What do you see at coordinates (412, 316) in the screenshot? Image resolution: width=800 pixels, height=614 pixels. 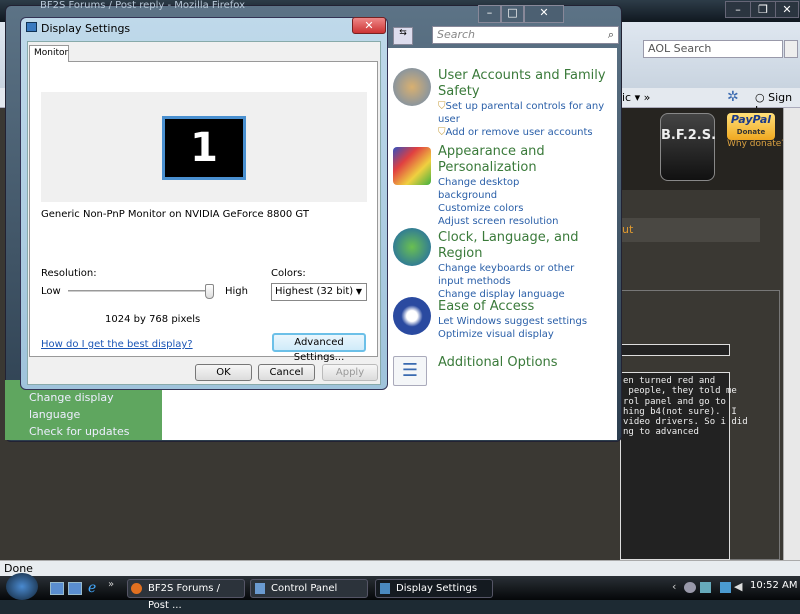 I see `ease-of-access-icon` at bounding box center [412, 316].